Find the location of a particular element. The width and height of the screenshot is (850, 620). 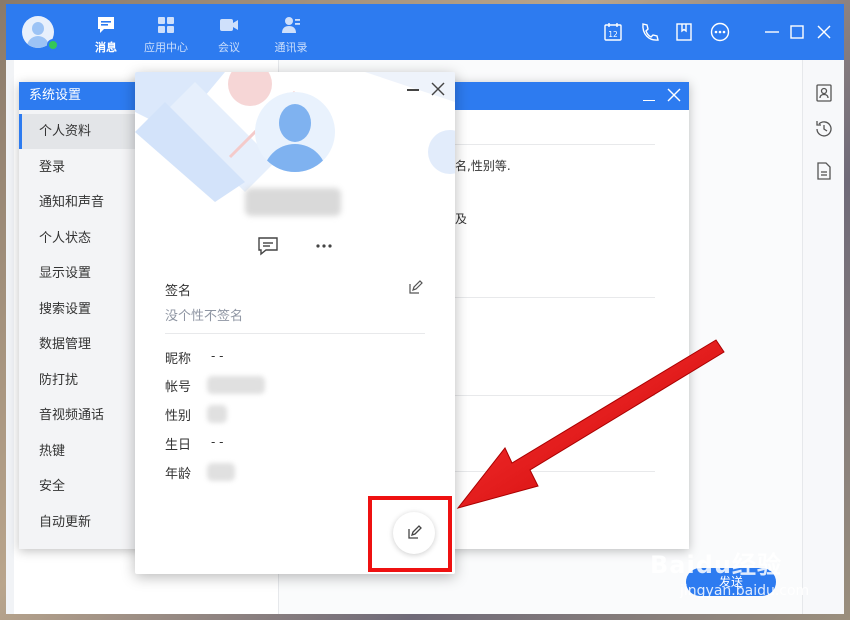

card-close-icon is located at coordinates (438, 89).